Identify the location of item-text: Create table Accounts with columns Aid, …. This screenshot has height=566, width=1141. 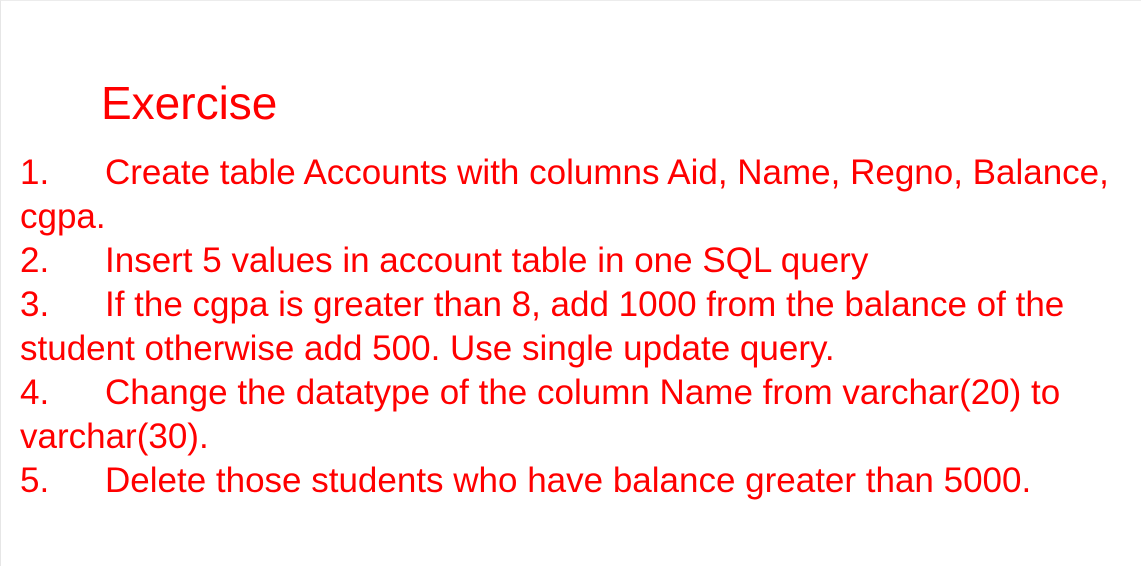
(564, 194).